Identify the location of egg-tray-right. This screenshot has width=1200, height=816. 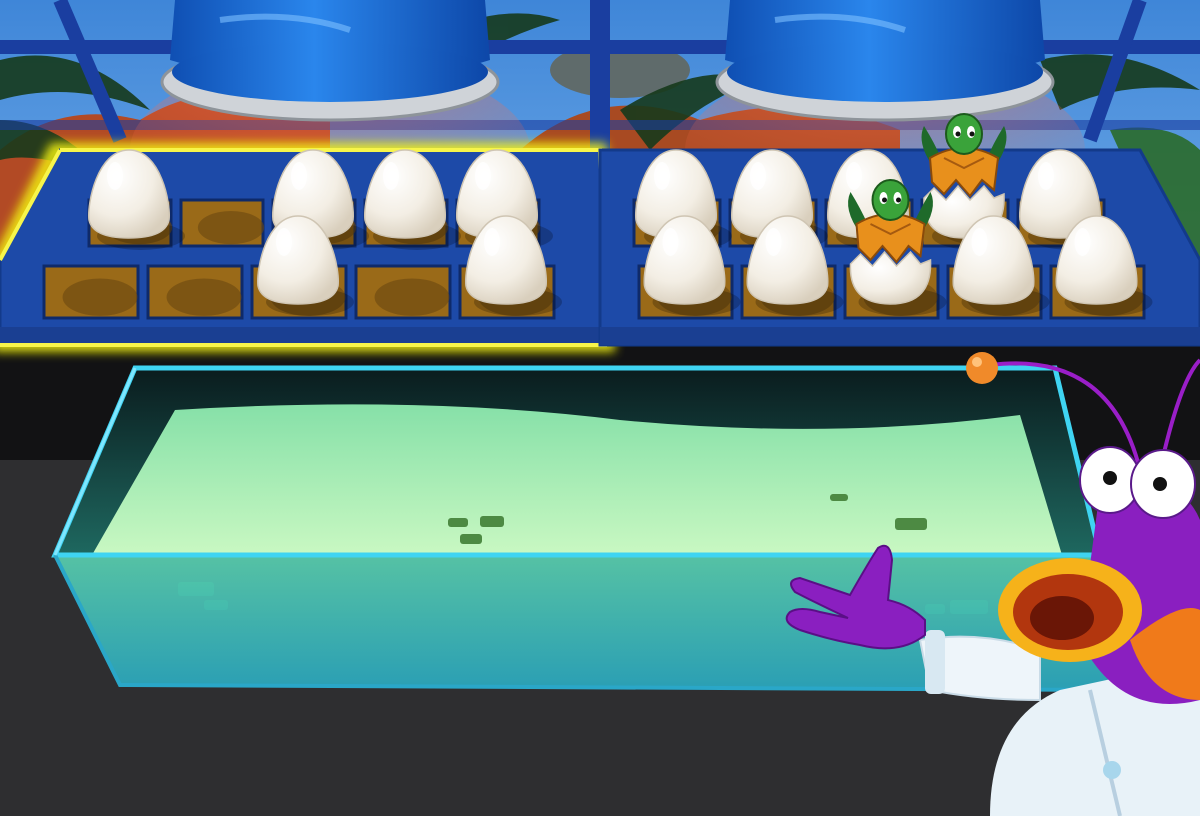
(899, 230).